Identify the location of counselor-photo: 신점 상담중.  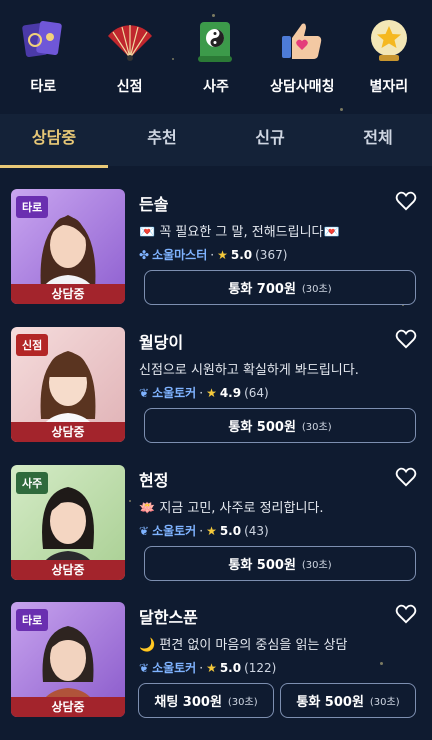
(68, 384).